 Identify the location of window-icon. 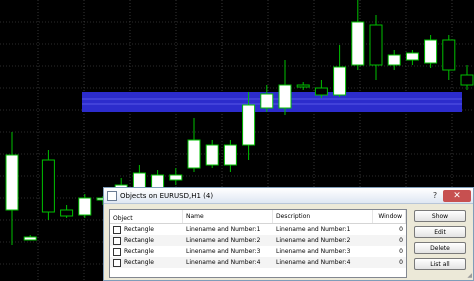
(112, 195).